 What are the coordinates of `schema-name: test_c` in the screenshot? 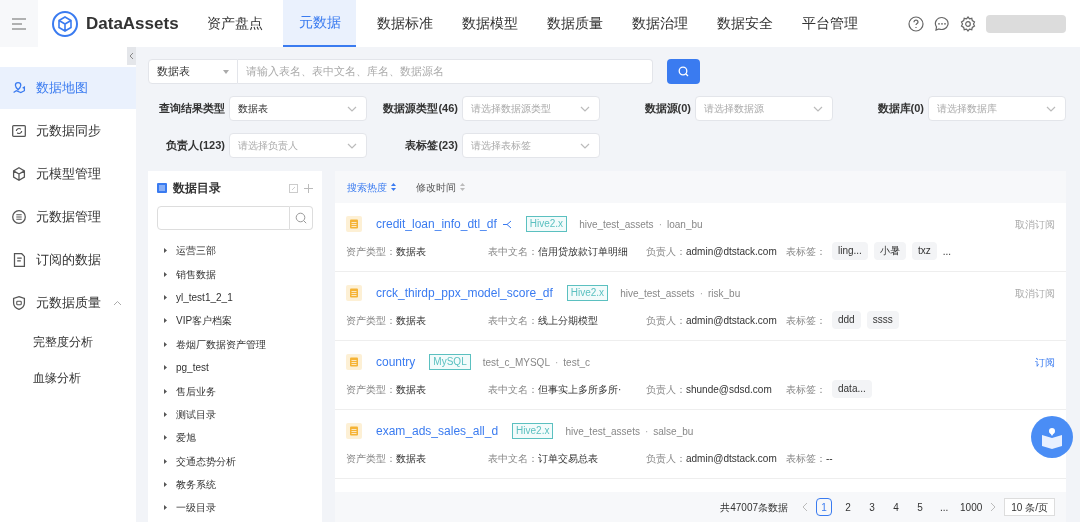 It's located at (576, 362).